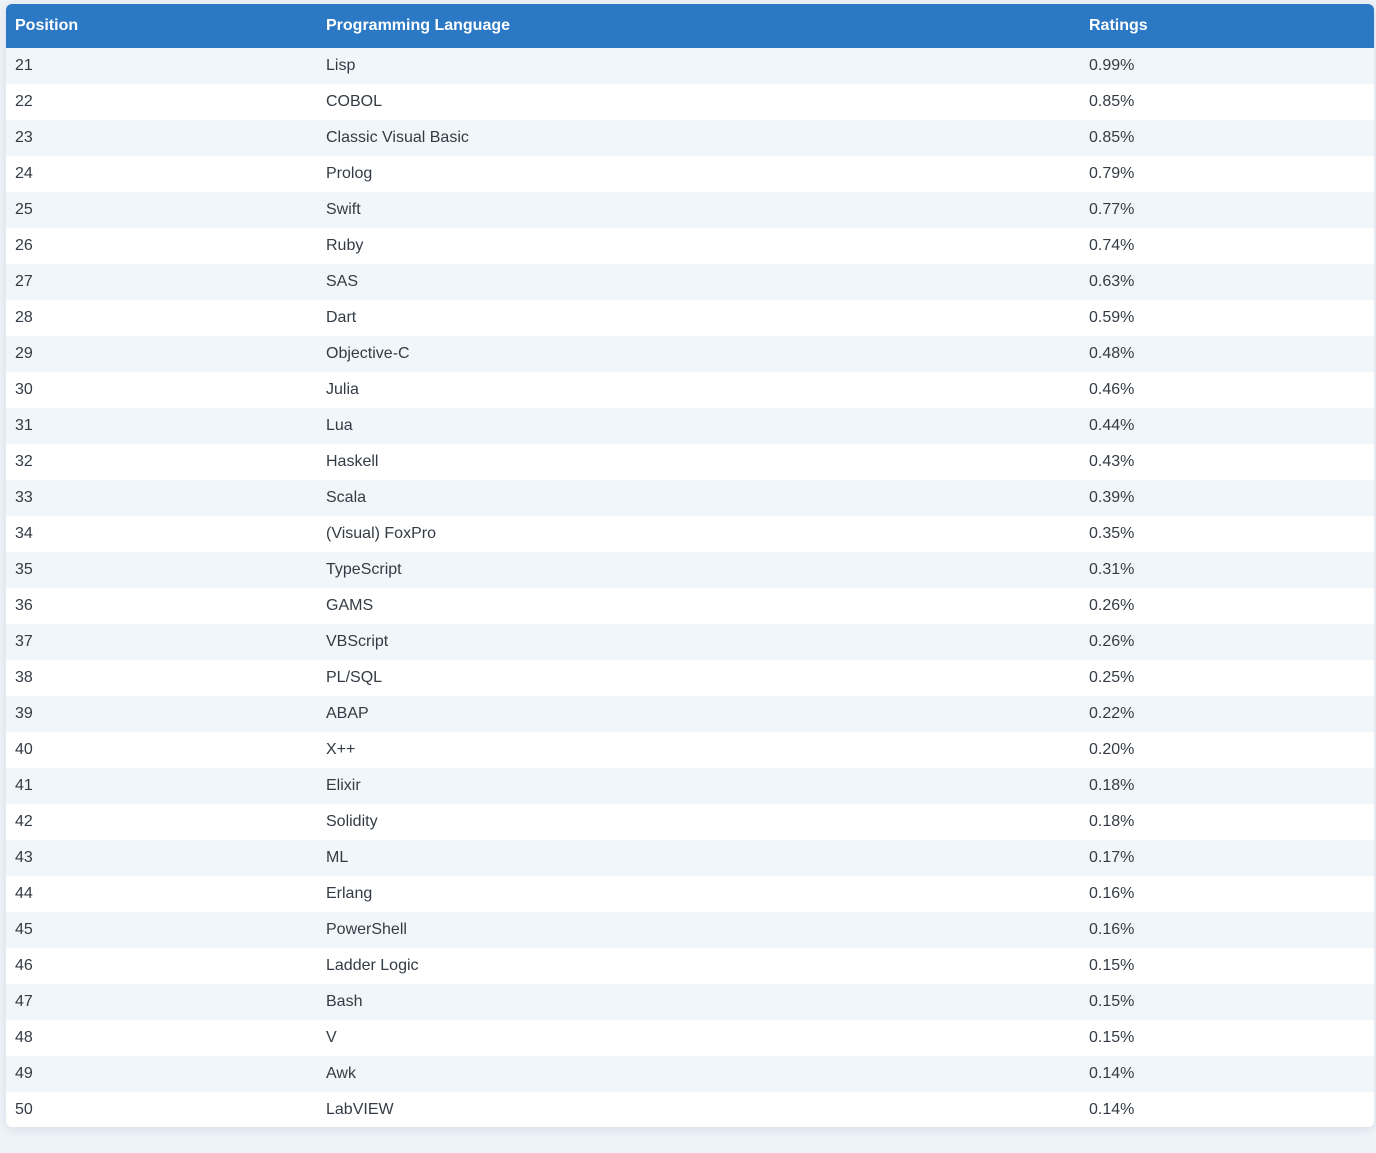 This screenshot has height=1153, width=1376. Describe the element at coordinates (1112, 497) in the screenshot. I see `cell-rating: 0.39%` at that location.